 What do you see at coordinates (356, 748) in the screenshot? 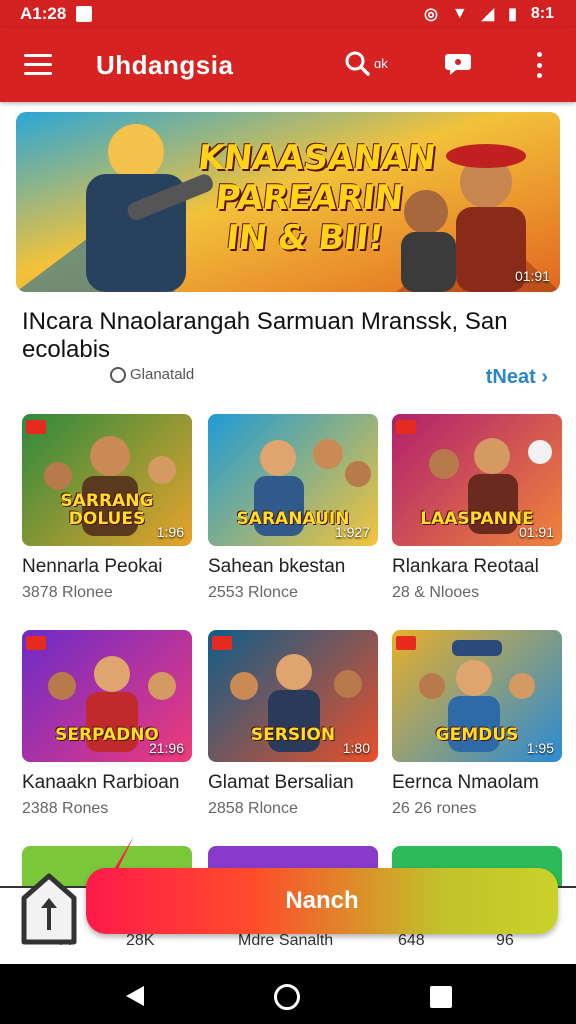
I see `video-duration: 1:80` at bounding box center [356, 748].